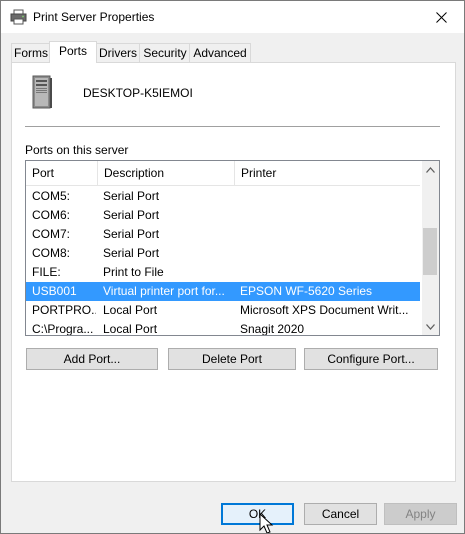 The width and height of the screenshot is (465, 534). What do you see at coordinates (165, 52) in the screenshot?
I see `tab-security: Security` at bounding box center [165, 52].